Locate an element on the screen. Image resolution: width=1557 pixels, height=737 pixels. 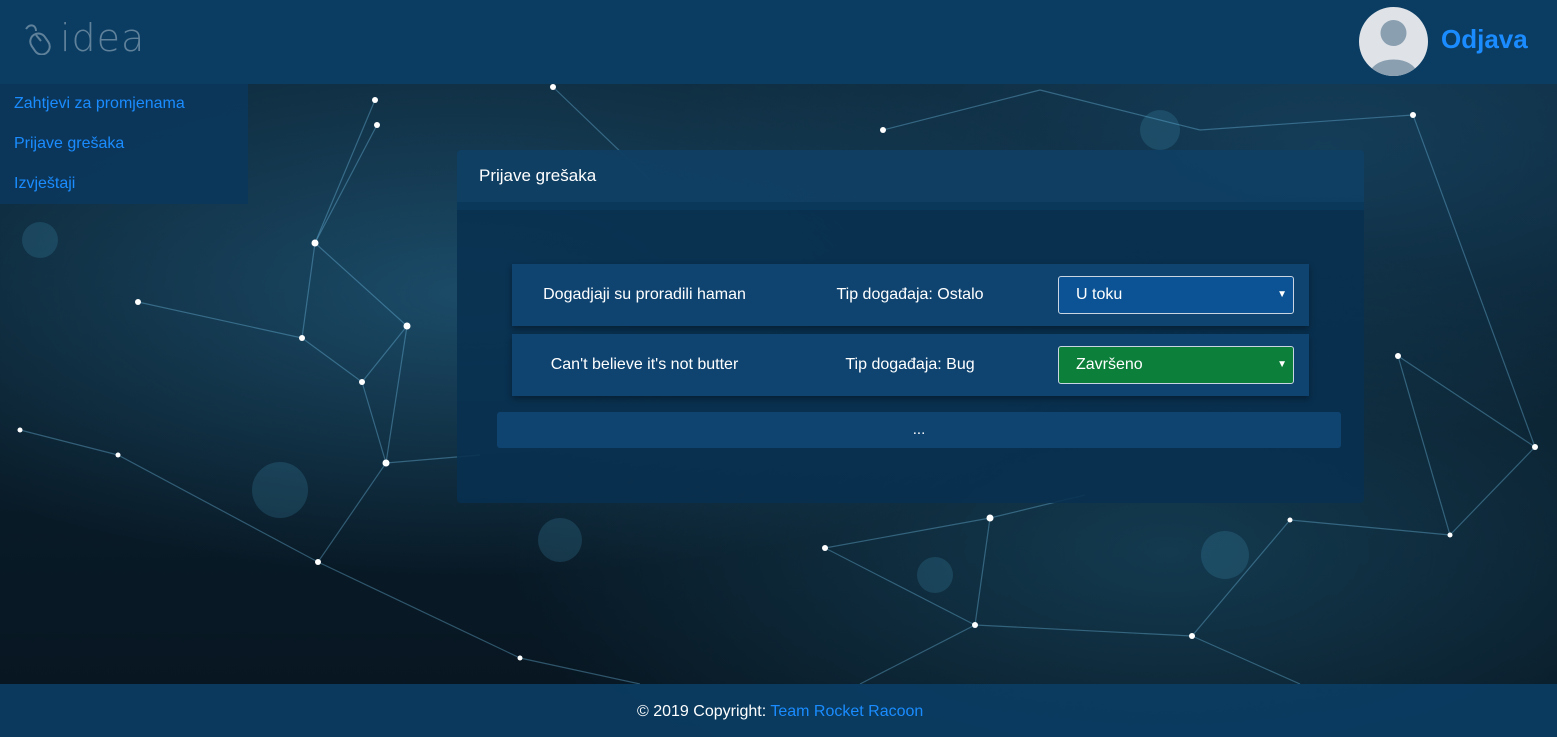
team-link: Team Rocket Racoon is located at coordinates (846, 711).